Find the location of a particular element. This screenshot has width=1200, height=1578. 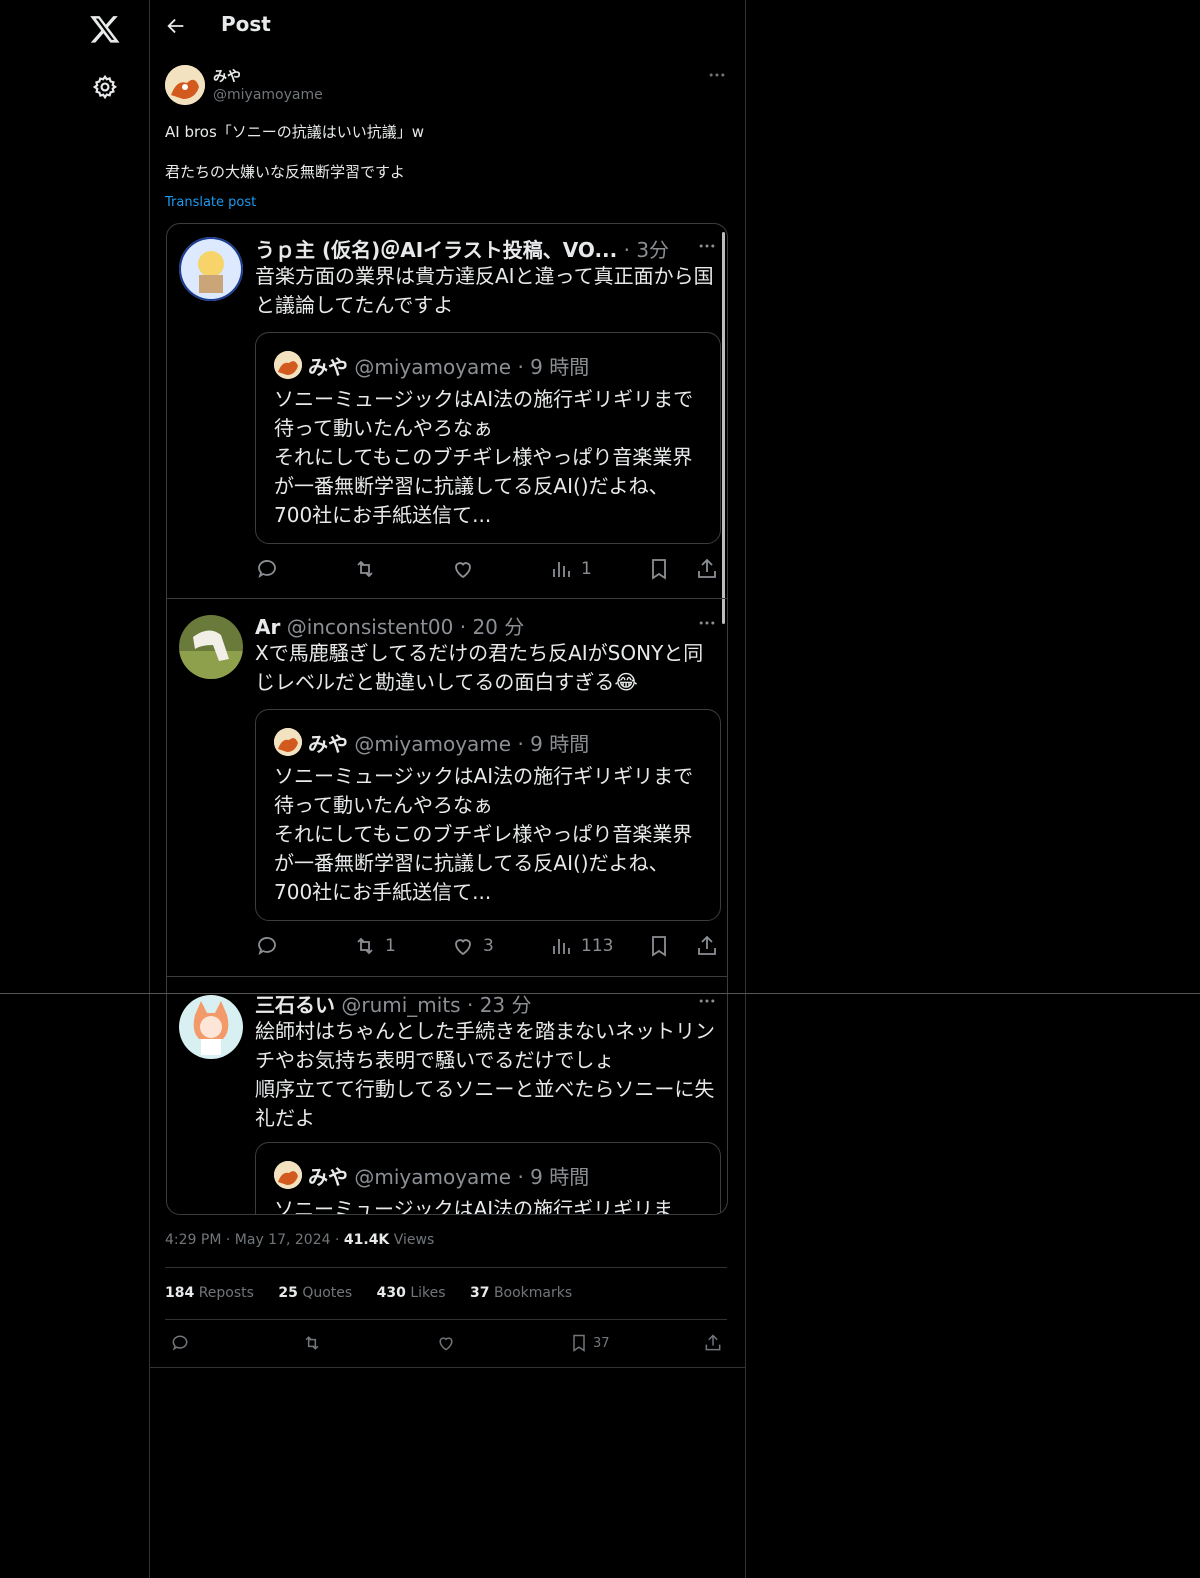

reply-handle: @rumi_mits is located at coordinates (401, 1005).